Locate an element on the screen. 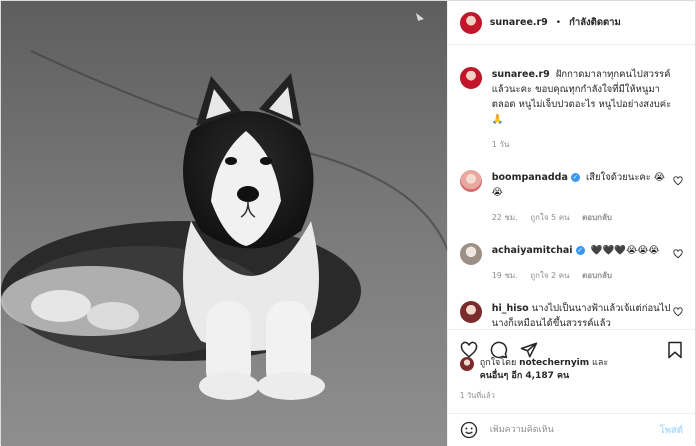 The height and width of the screenshot is (446, 696). post-header: sunaree.r9 • กำลังติดตาม is located at coordinates (571, 23).